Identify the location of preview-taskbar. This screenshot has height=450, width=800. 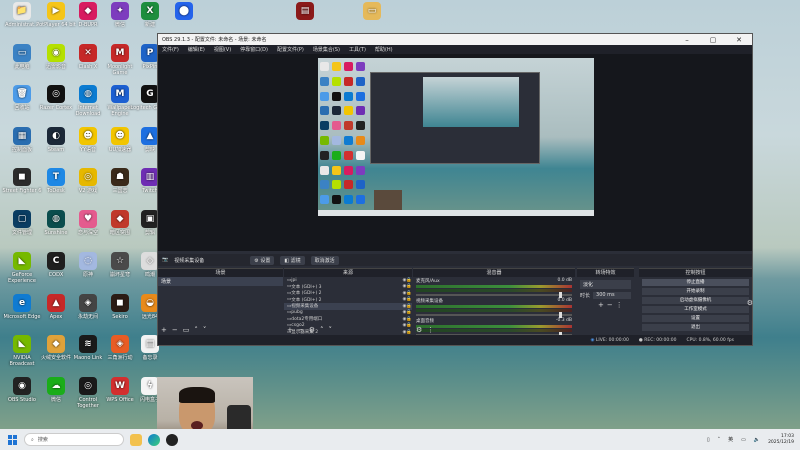
(456, 213).